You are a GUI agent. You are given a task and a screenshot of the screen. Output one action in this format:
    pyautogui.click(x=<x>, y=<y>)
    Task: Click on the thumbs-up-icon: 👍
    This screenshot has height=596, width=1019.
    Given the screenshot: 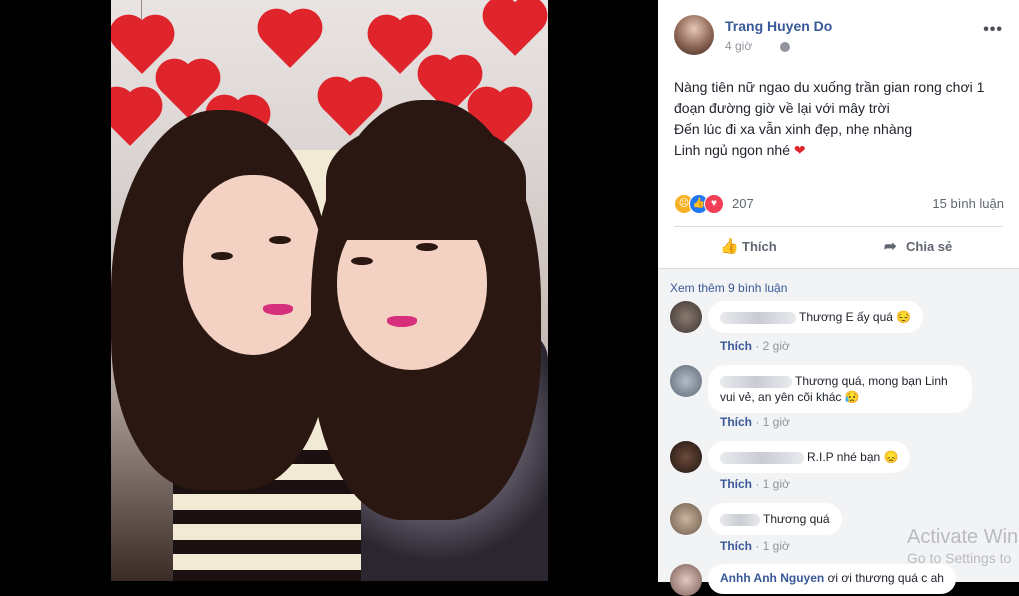 What is the action you would take?
    pyautogui.click(x=729, y=246)
    